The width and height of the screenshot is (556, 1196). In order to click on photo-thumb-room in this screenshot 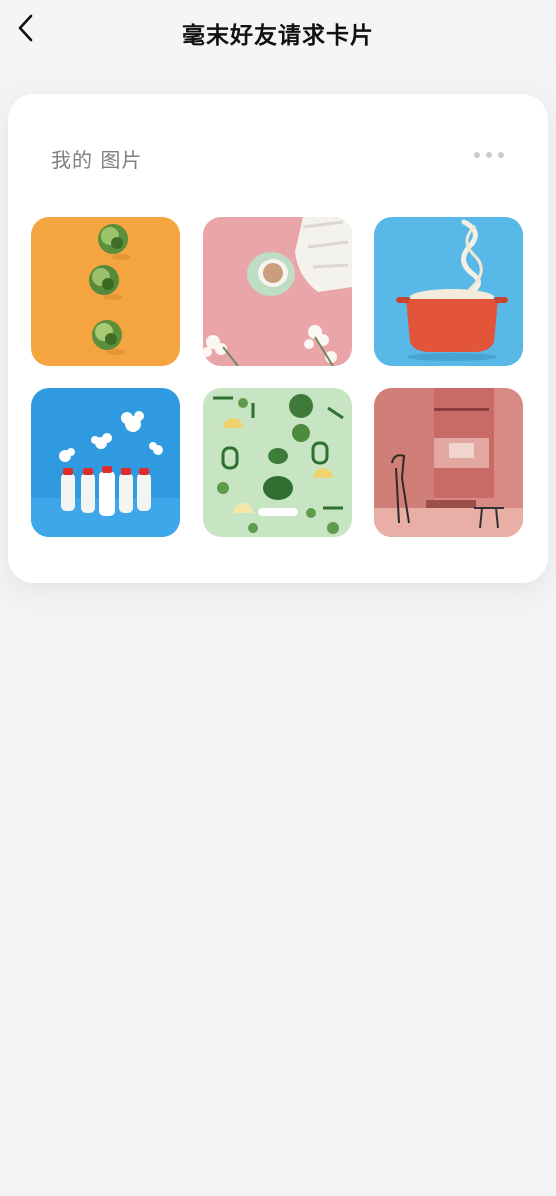, I will do `click(448, 462)`.